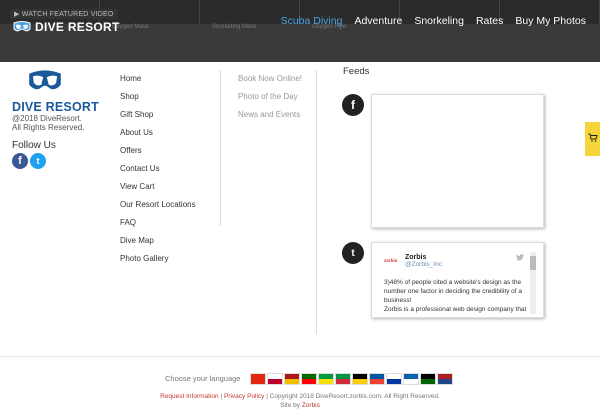 The image size is (600, 414). Describe the element at coordinates (47, 118) in the screenshot. I see `footer-copyright-line1: @2018 DiveResort.` at that location.